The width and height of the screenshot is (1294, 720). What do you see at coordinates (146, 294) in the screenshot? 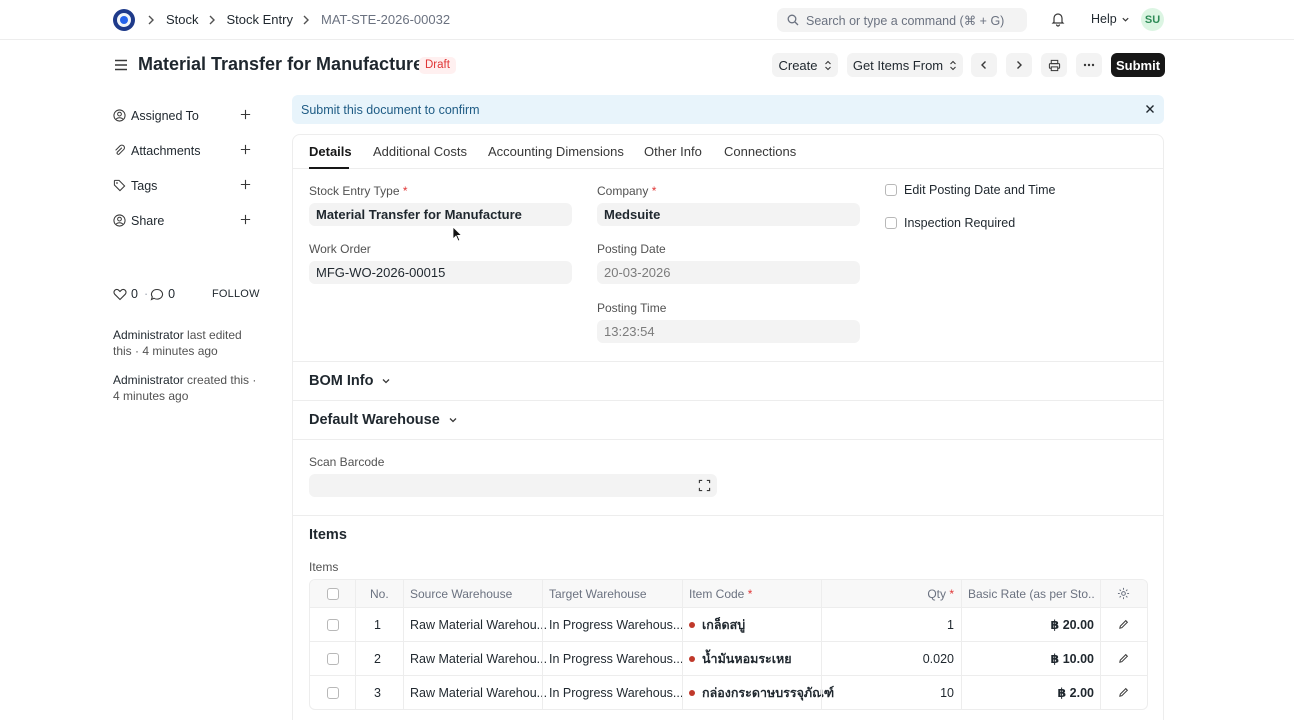
I see `likes-comments: 0 · 0` at bounding box center [146, 294].